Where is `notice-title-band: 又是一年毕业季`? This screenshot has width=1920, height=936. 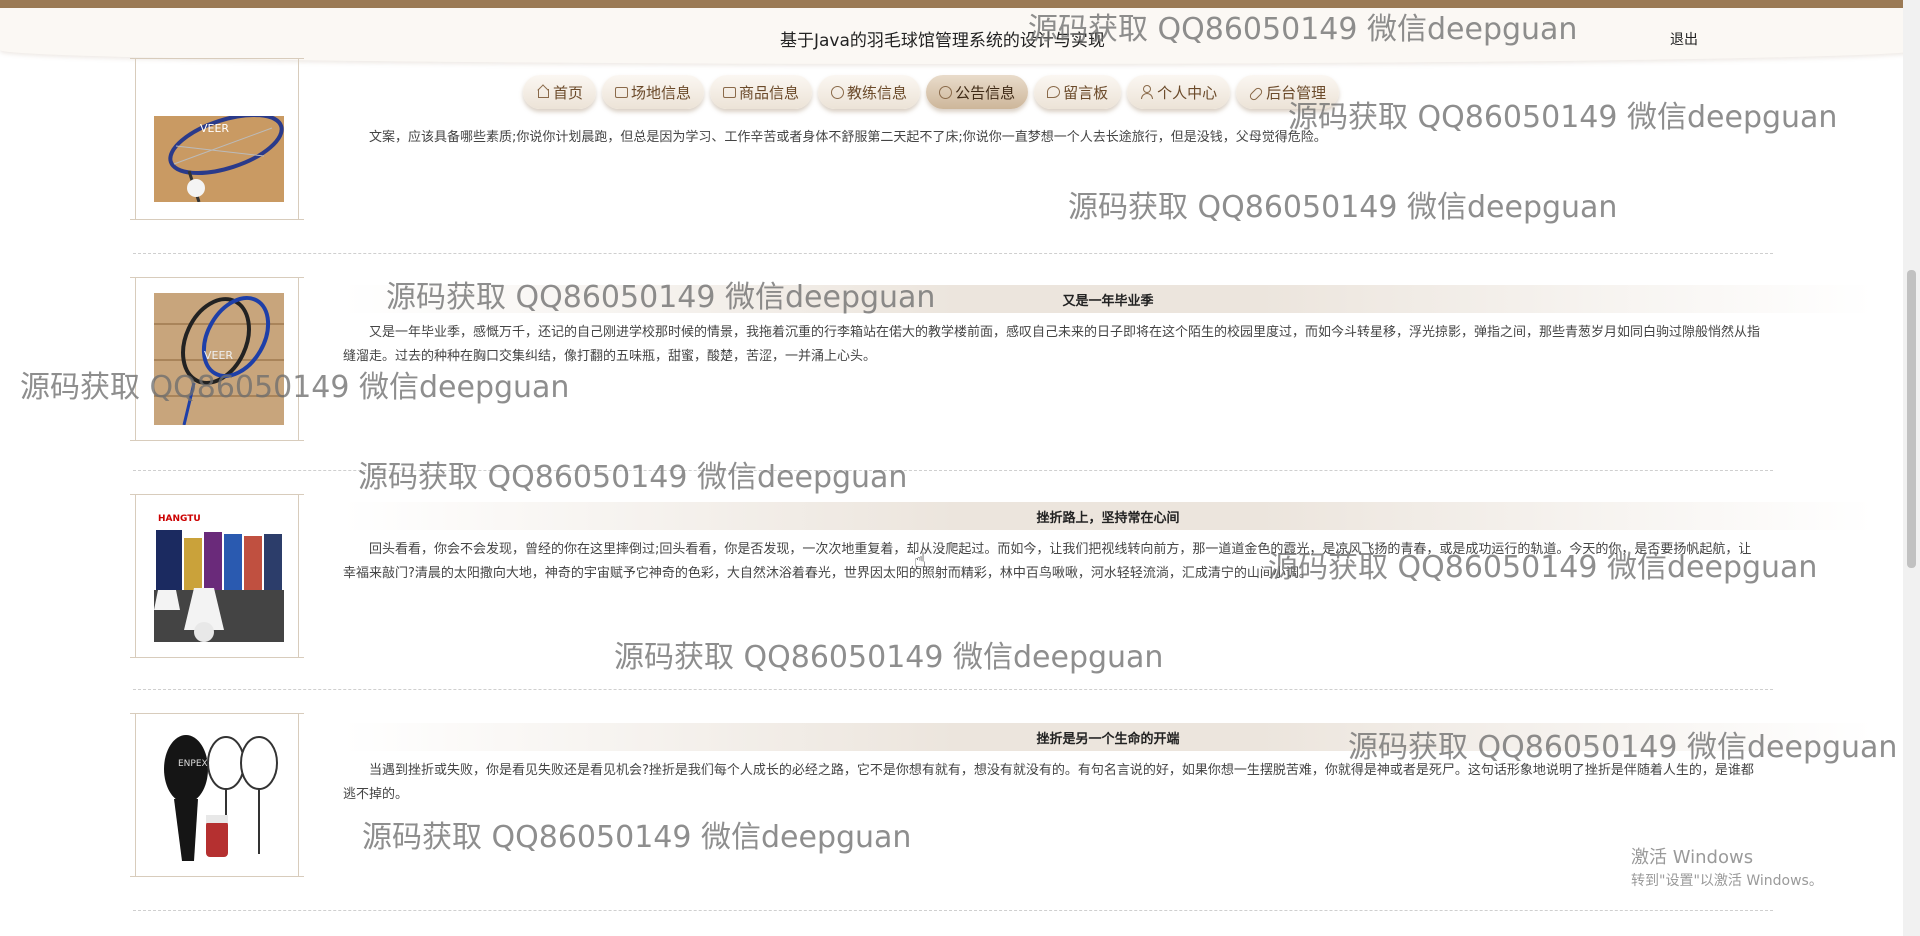 notice-title-band: 又是一年毕业季 is located at coordinates (1108, 299).